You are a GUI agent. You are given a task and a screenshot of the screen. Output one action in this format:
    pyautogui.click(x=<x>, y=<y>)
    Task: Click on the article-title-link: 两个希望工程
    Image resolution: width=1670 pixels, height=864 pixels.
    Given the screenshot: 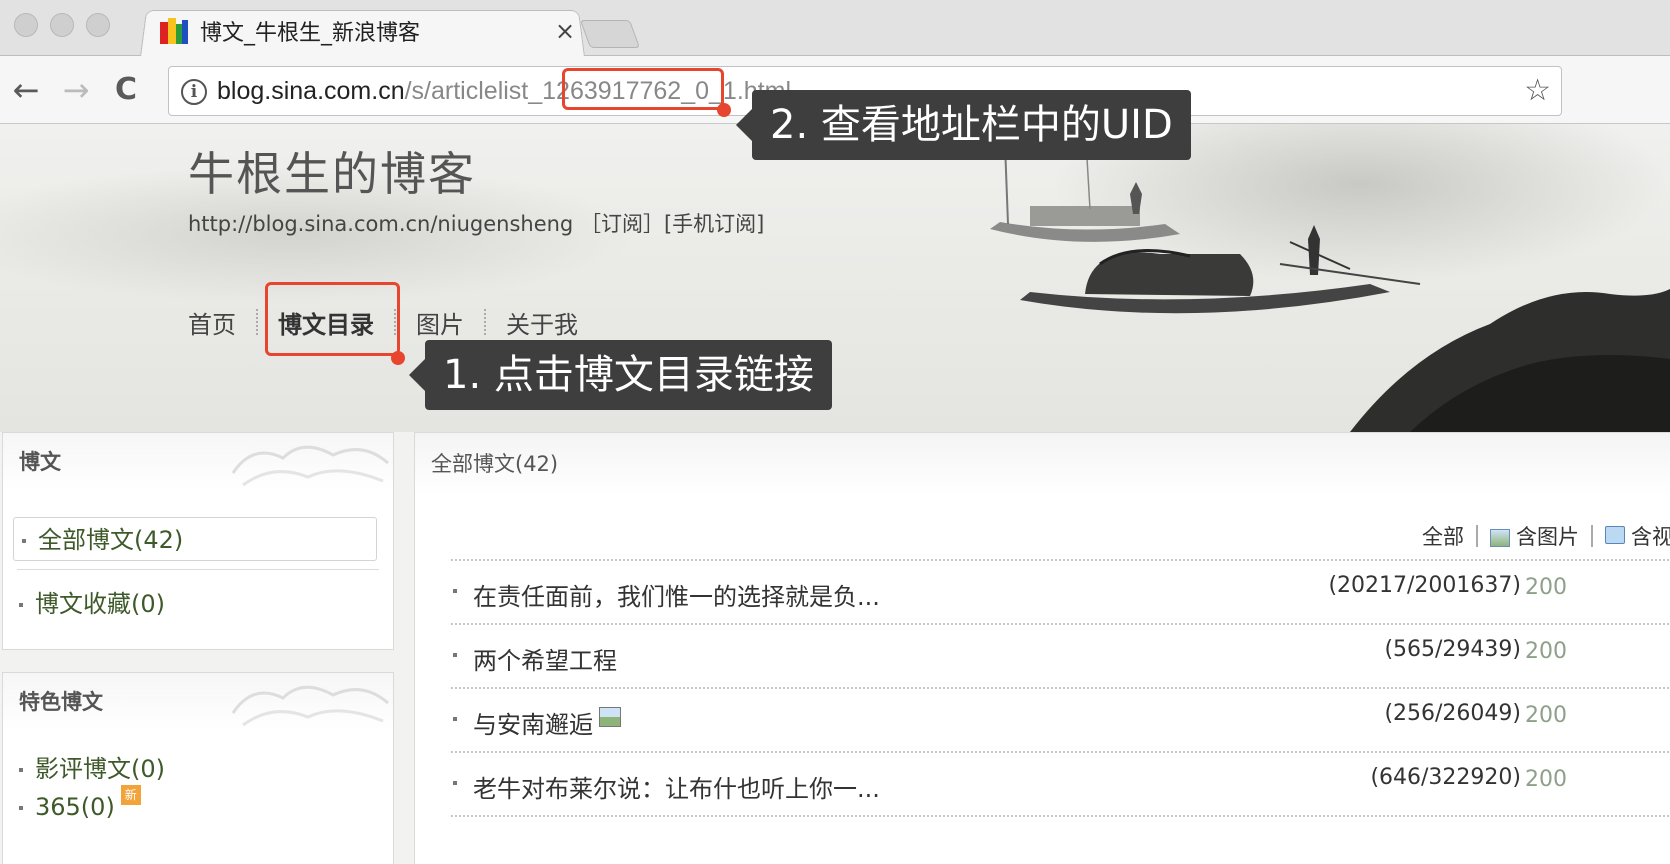 What is the action you would take?
    pyautogui.click(x=545, y=658)
    